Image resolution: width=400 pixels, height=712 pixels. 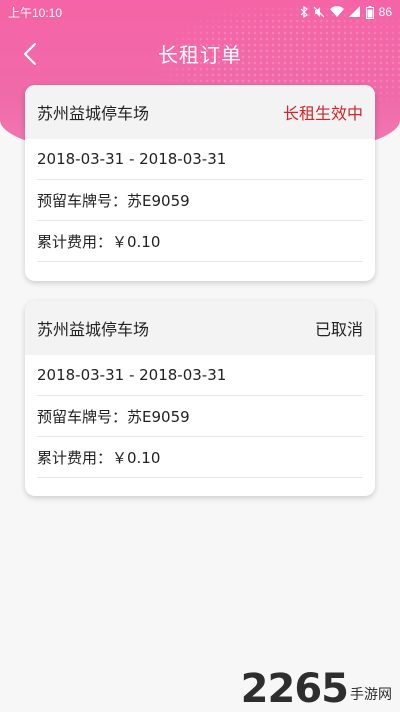 What do you see at coordinates (336, 12) in the screenshot?
I see `wifi-icon` at bounding box center [336, 12].